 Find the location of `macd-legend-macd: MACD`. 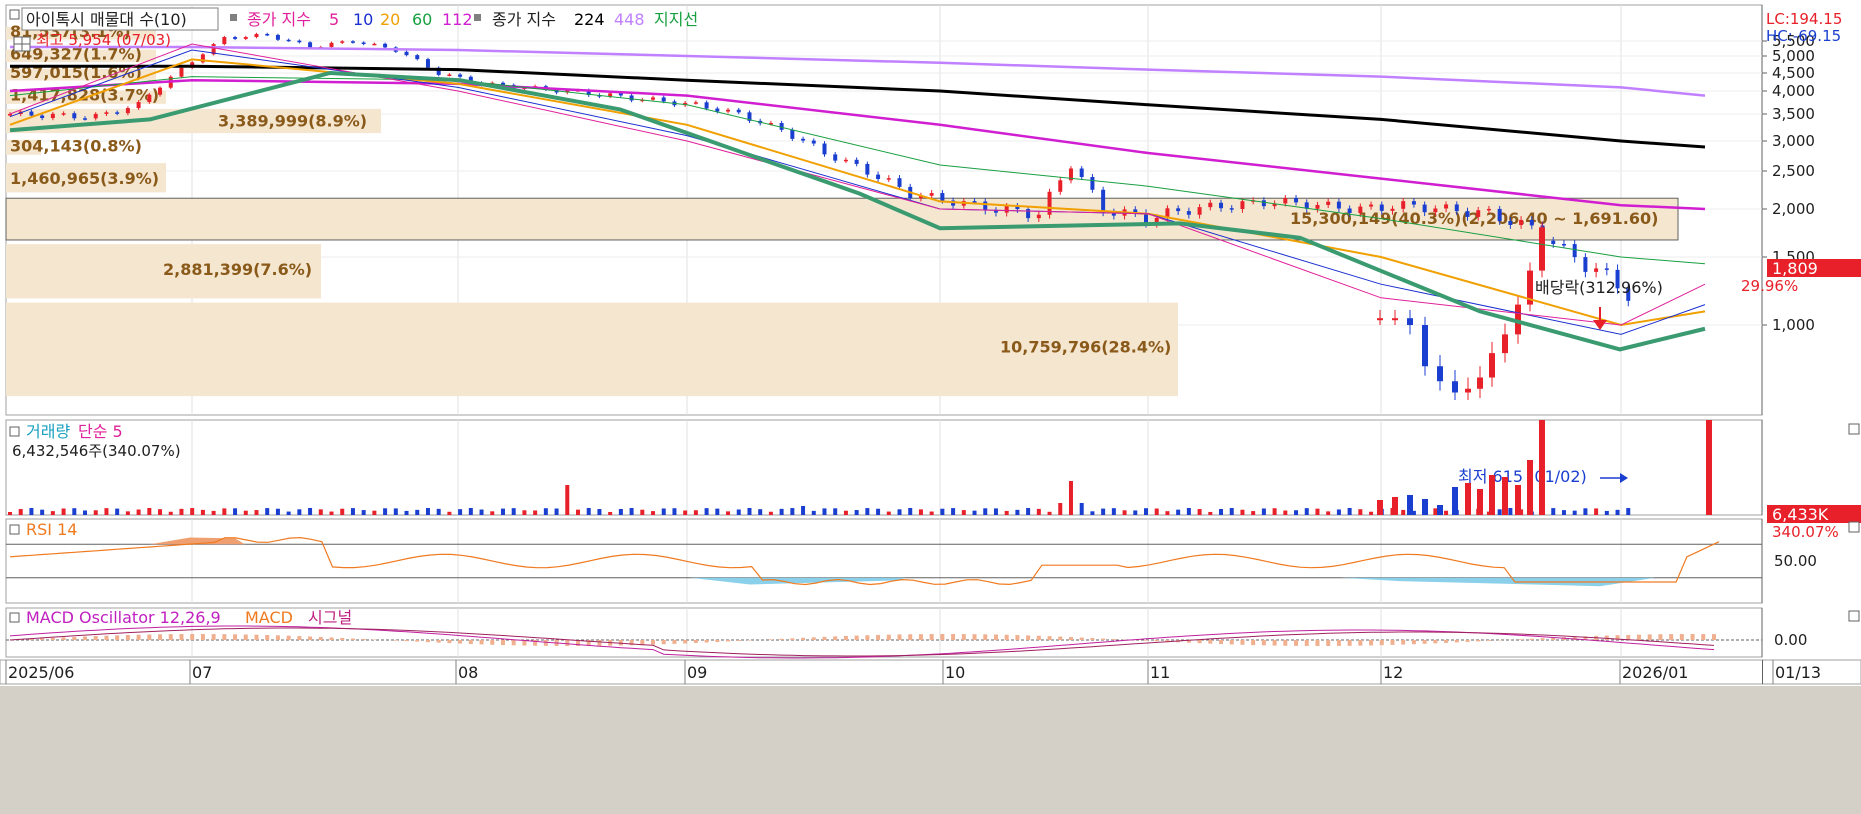

macd-legend-macd: MACD is located at coordinates (269, 617).